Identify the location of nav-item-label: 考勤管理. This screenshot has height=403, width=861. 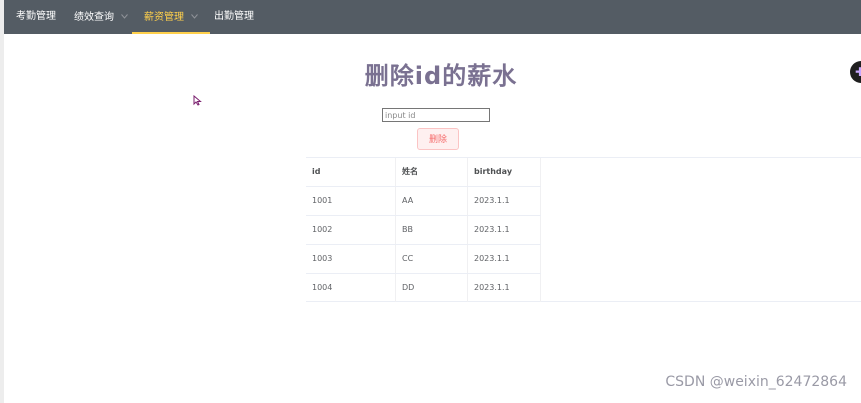
(36, 16).